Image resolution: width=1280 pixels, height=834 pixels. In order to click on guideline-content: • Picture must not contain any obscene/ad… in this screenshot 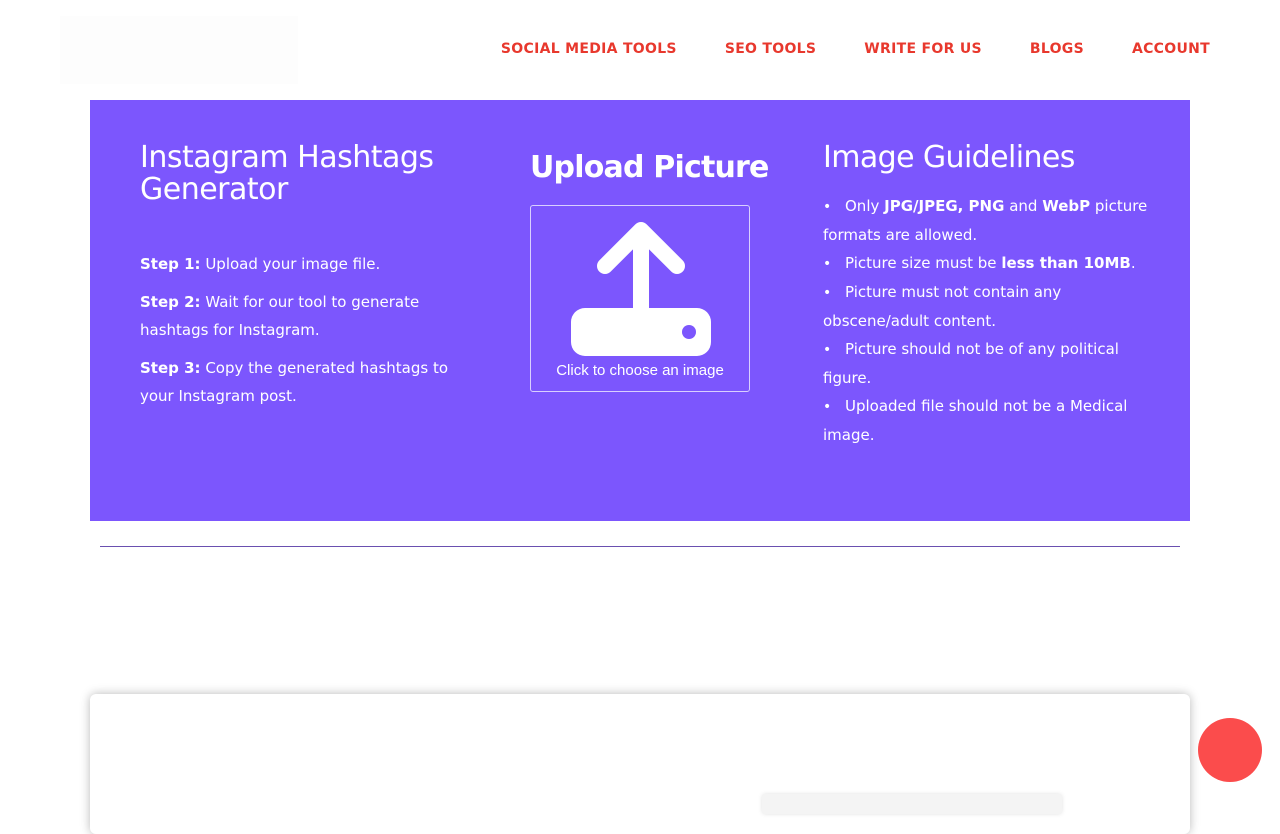, I will do `click(985, 306)`.